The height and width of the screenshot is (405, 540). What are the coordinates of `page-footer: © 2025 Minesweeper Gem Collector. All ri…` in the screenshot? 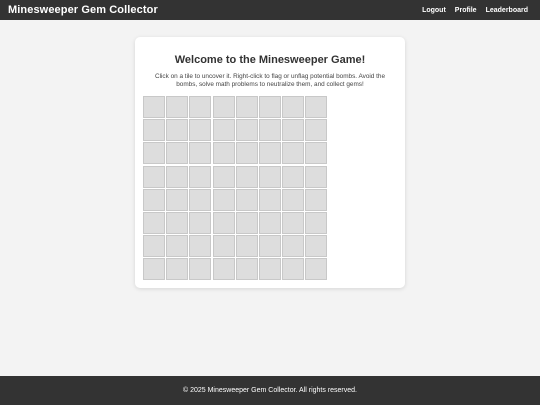 It's located at (270, 390).